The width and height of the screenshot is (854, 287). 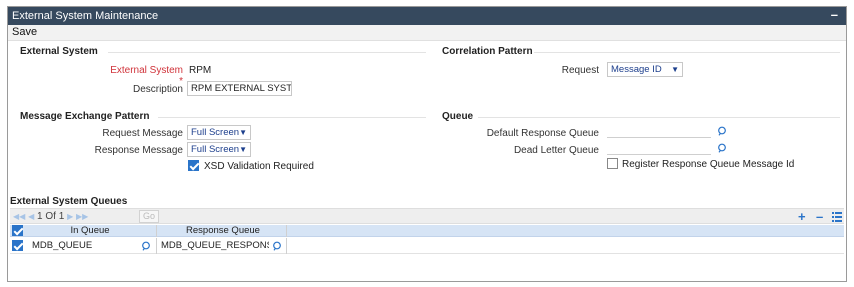 I want to click on default-response-queue-field, so click(x=659, y=131).